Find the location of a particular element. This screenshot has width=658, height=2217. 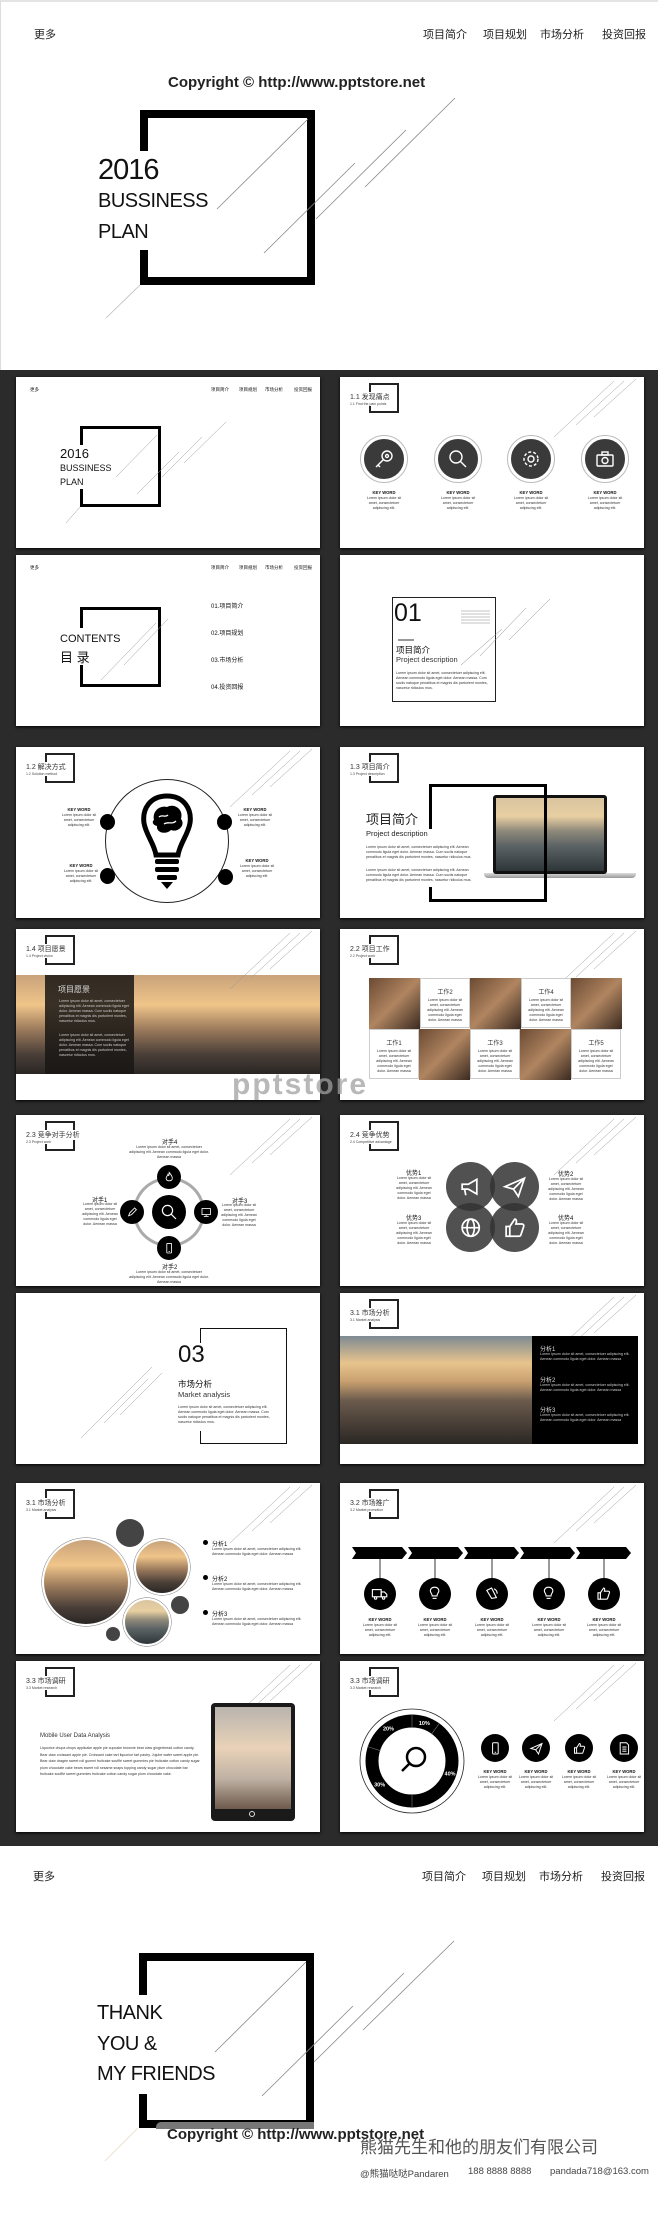

section-header: 2.4 竞争优势 2.4 Competitive advantage is located at coordinates (380, 1137).